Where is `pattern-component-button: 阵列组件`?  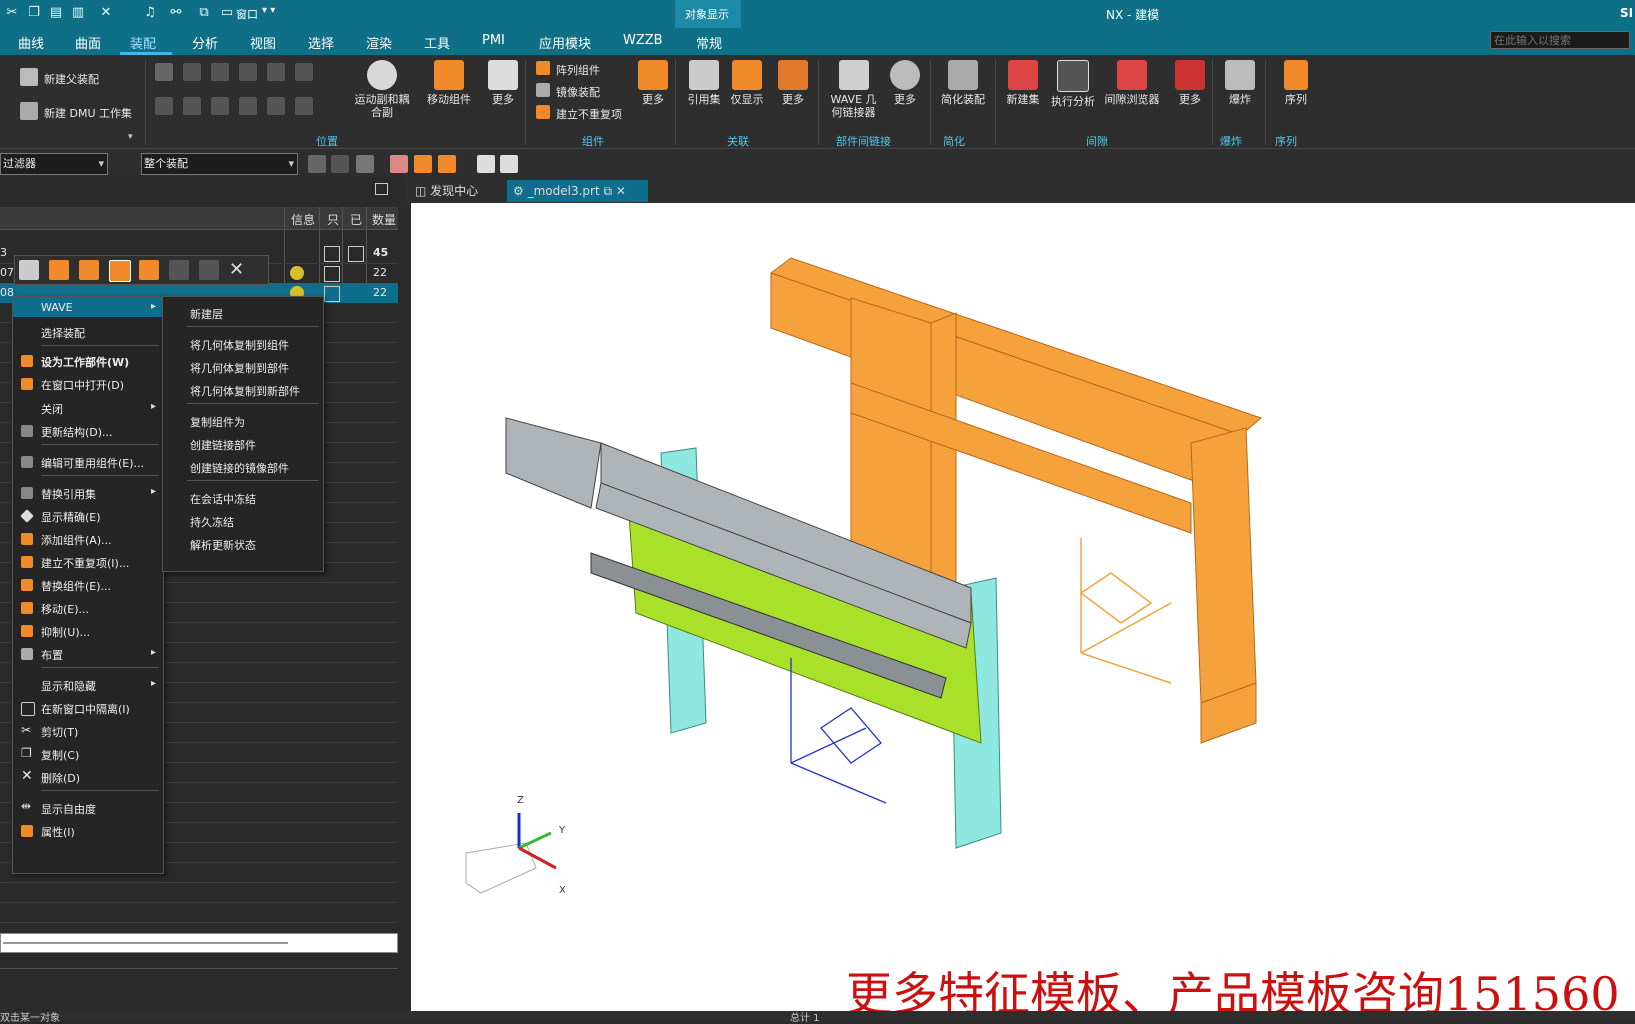 pattern-component-button: 阵列组件 is located at coordinates (576, 69).